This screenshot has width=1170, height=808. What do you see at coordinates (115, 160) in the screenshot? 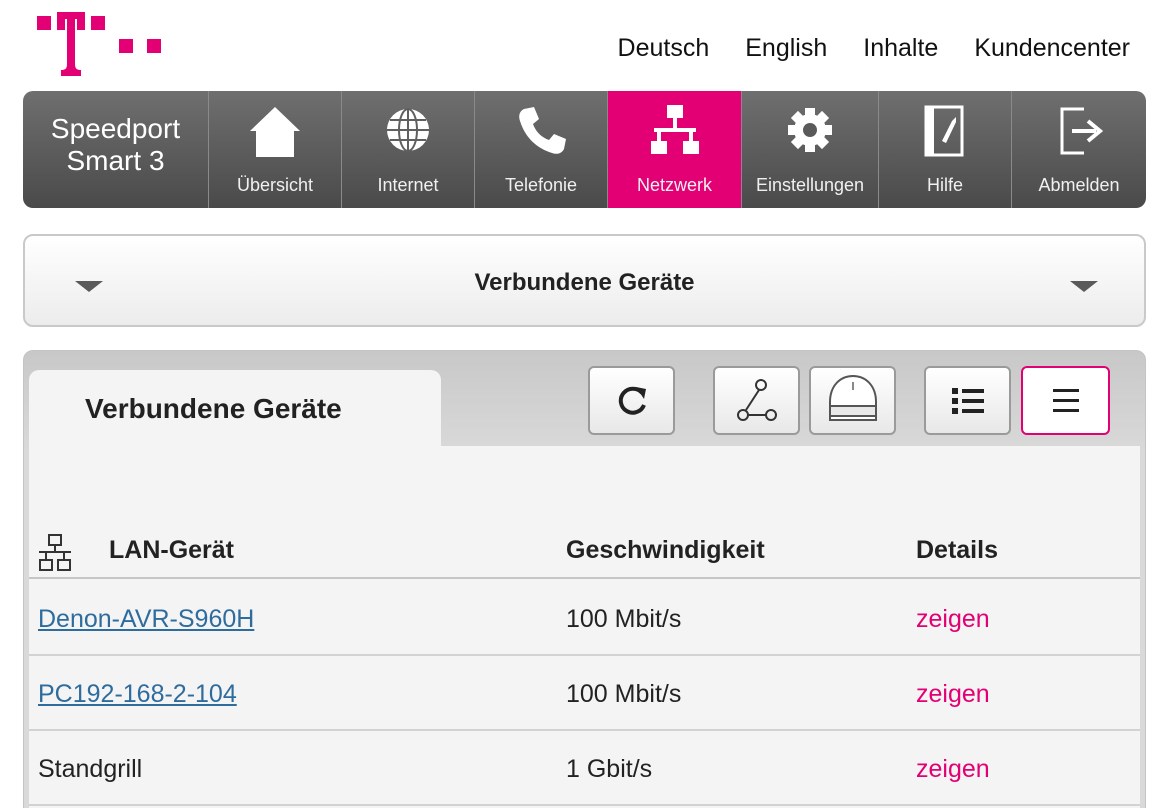
I see `product-name-line2: Smart 3` at bounding box center [115, 160].